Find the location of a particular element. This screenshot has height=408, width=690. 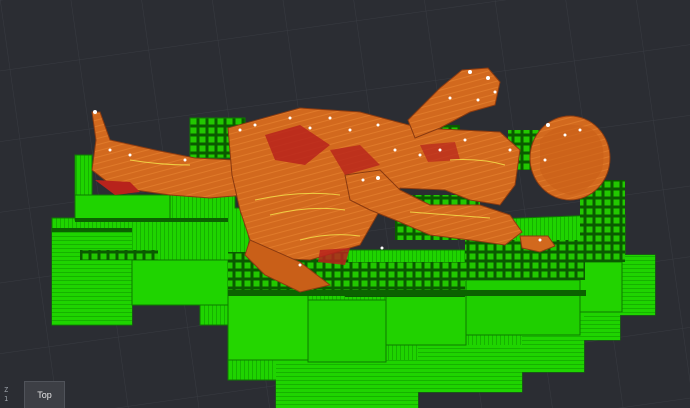

view-label: Top is located at coordinates (44, 395).